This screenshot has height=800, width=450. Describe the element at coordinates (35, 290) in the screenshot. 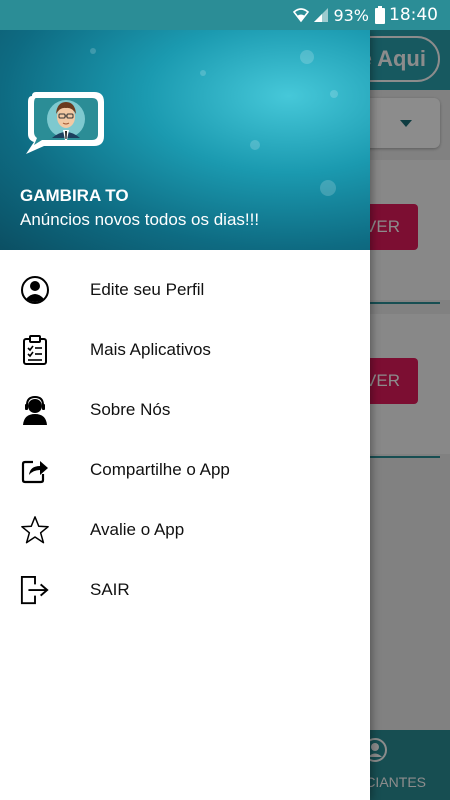

I see `profile-icon` at that location.